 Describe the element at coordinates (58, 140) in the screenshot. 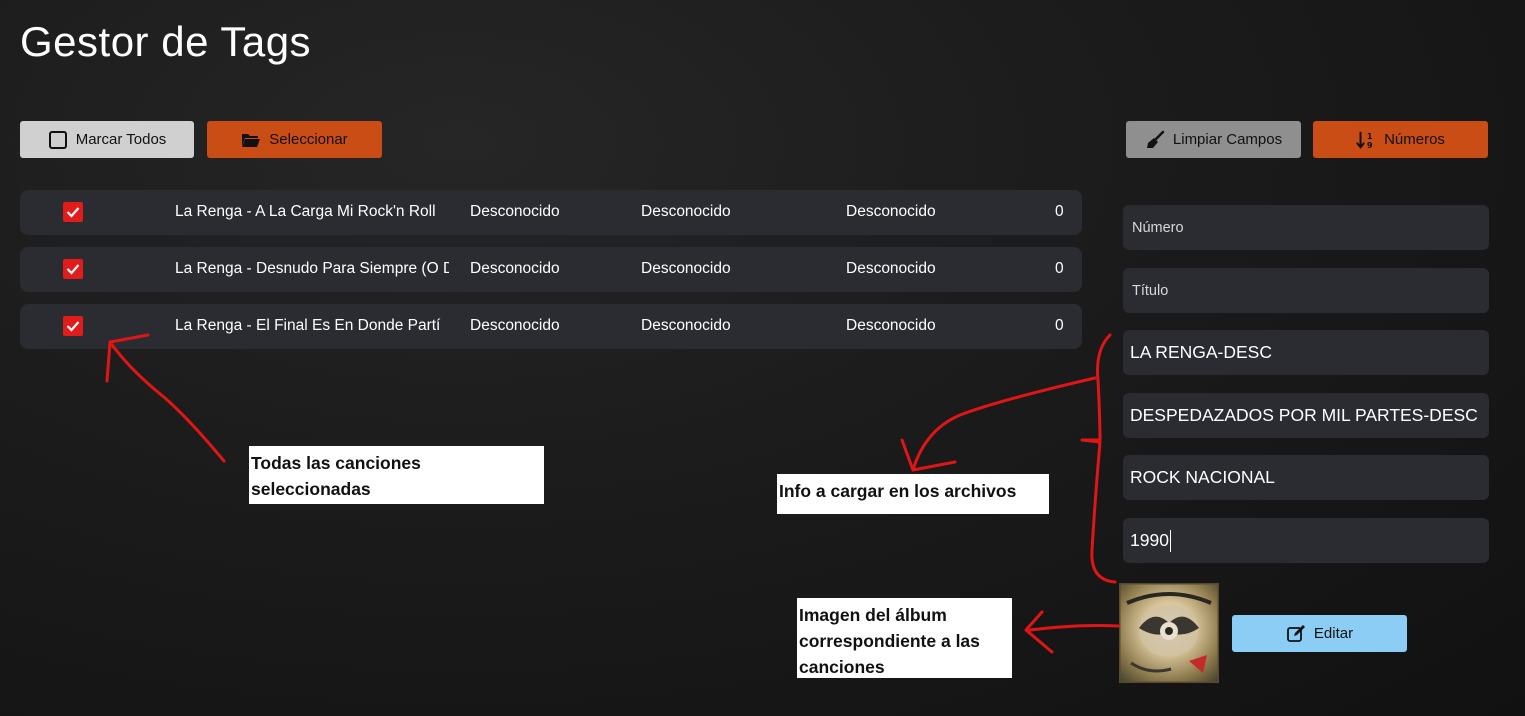

I see `checkbox-empty-icon` at that location.